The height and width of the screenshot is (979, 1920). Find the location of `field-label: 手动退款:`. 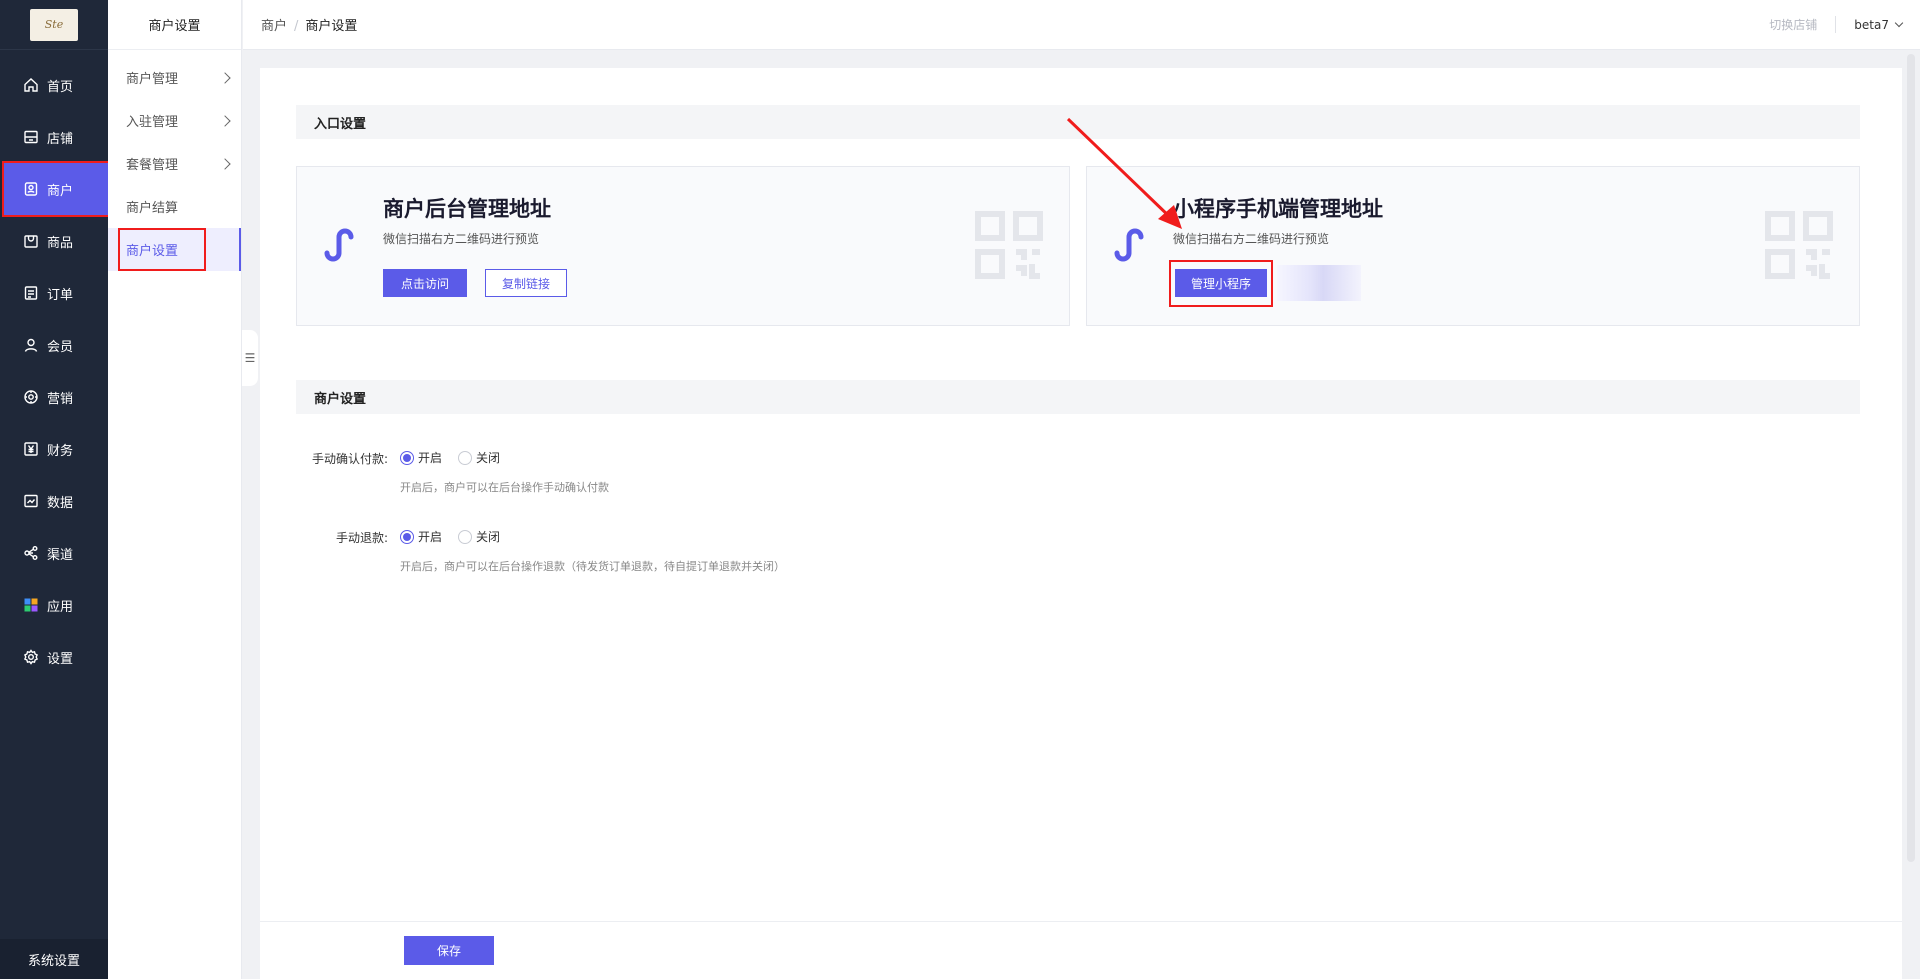

field-label: 手动退款: is located at coordinates (361, 538).